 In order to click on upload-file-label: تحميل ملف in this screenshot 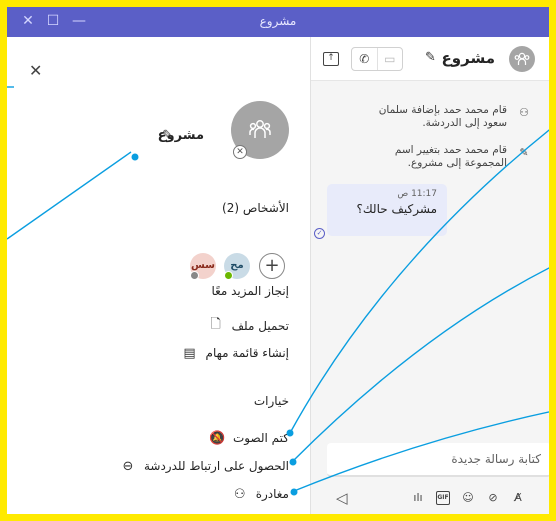, I will do `click(260, 326)`.